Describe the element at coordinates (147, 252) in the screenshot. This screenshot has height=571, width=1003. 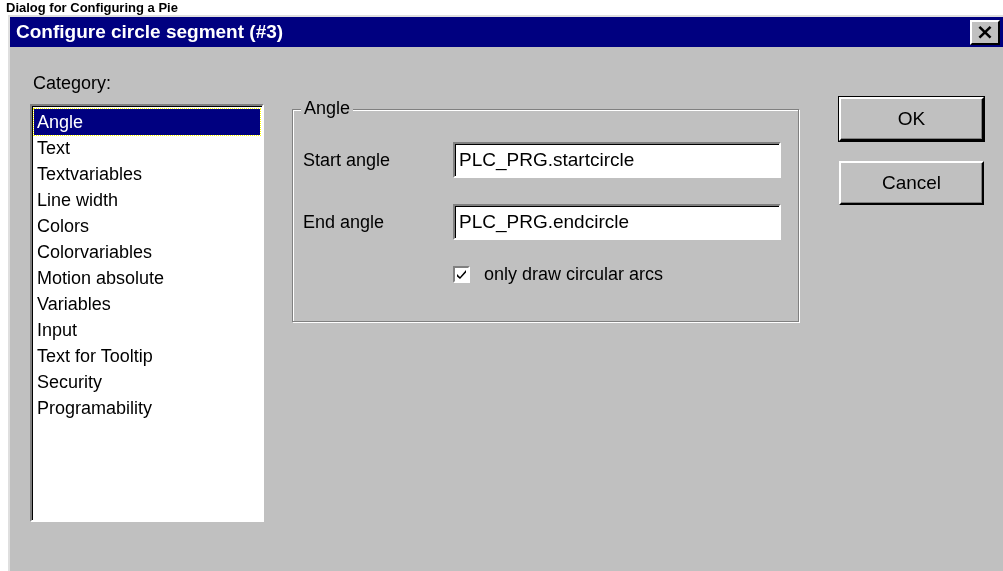
I see `category-item: Colorvariables` at that location.